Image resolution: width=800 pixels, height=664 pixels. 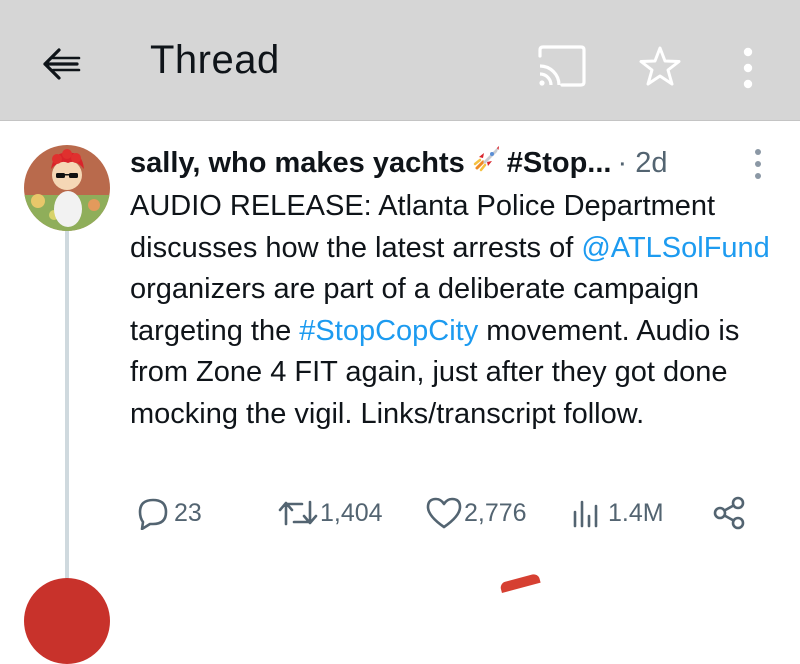 What do you see at coordinates (67, 621) in the screenshot?
I see `next-tweet-avatar` at bounding box center [67, 621].